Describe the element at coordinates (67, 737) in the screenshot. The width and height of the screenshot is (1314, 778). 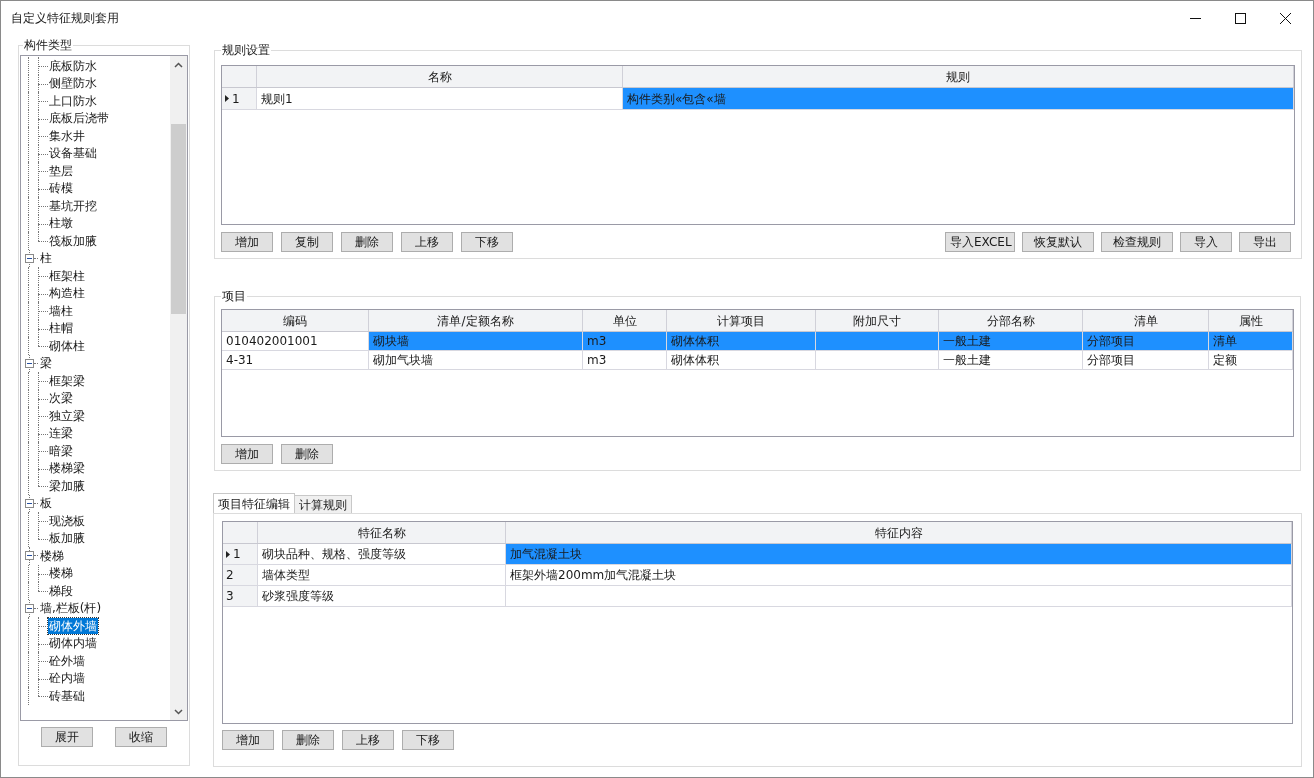
I see `button: 展开` at that location.